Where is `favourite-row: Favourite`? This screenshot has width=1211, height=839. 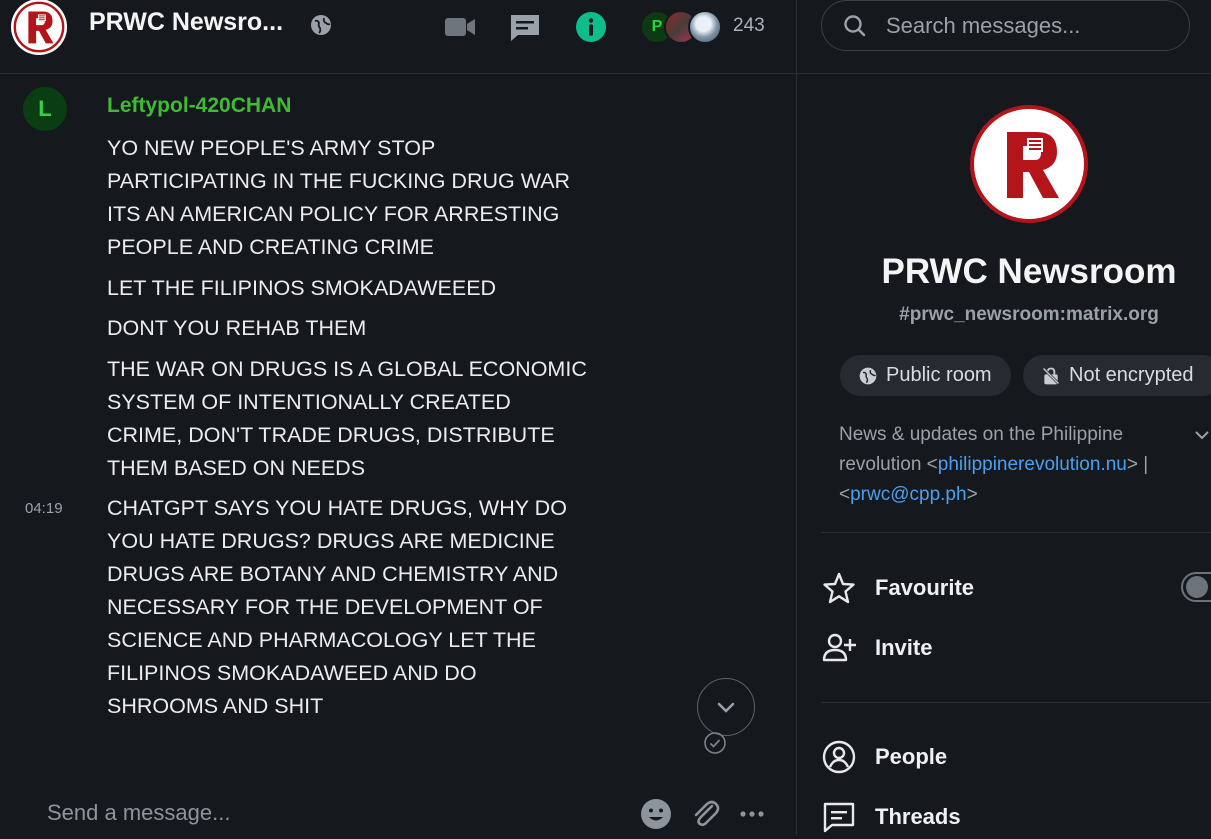
favourite-row: Favourite is located at coordinates (897, 588).